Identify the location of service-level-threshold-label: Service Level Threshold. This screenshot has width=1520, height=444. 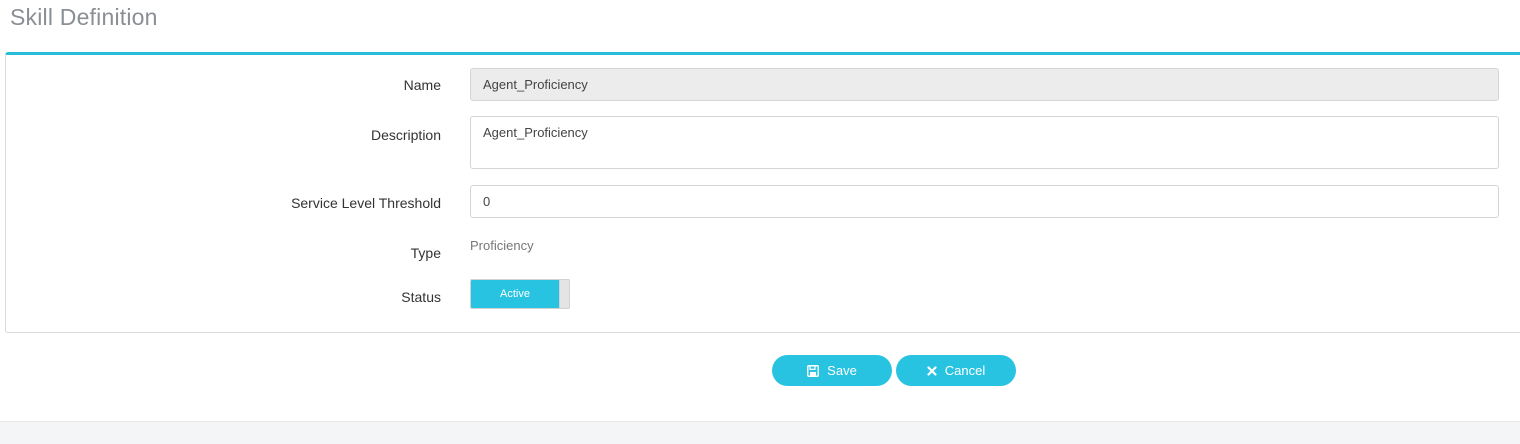
(366, 203).